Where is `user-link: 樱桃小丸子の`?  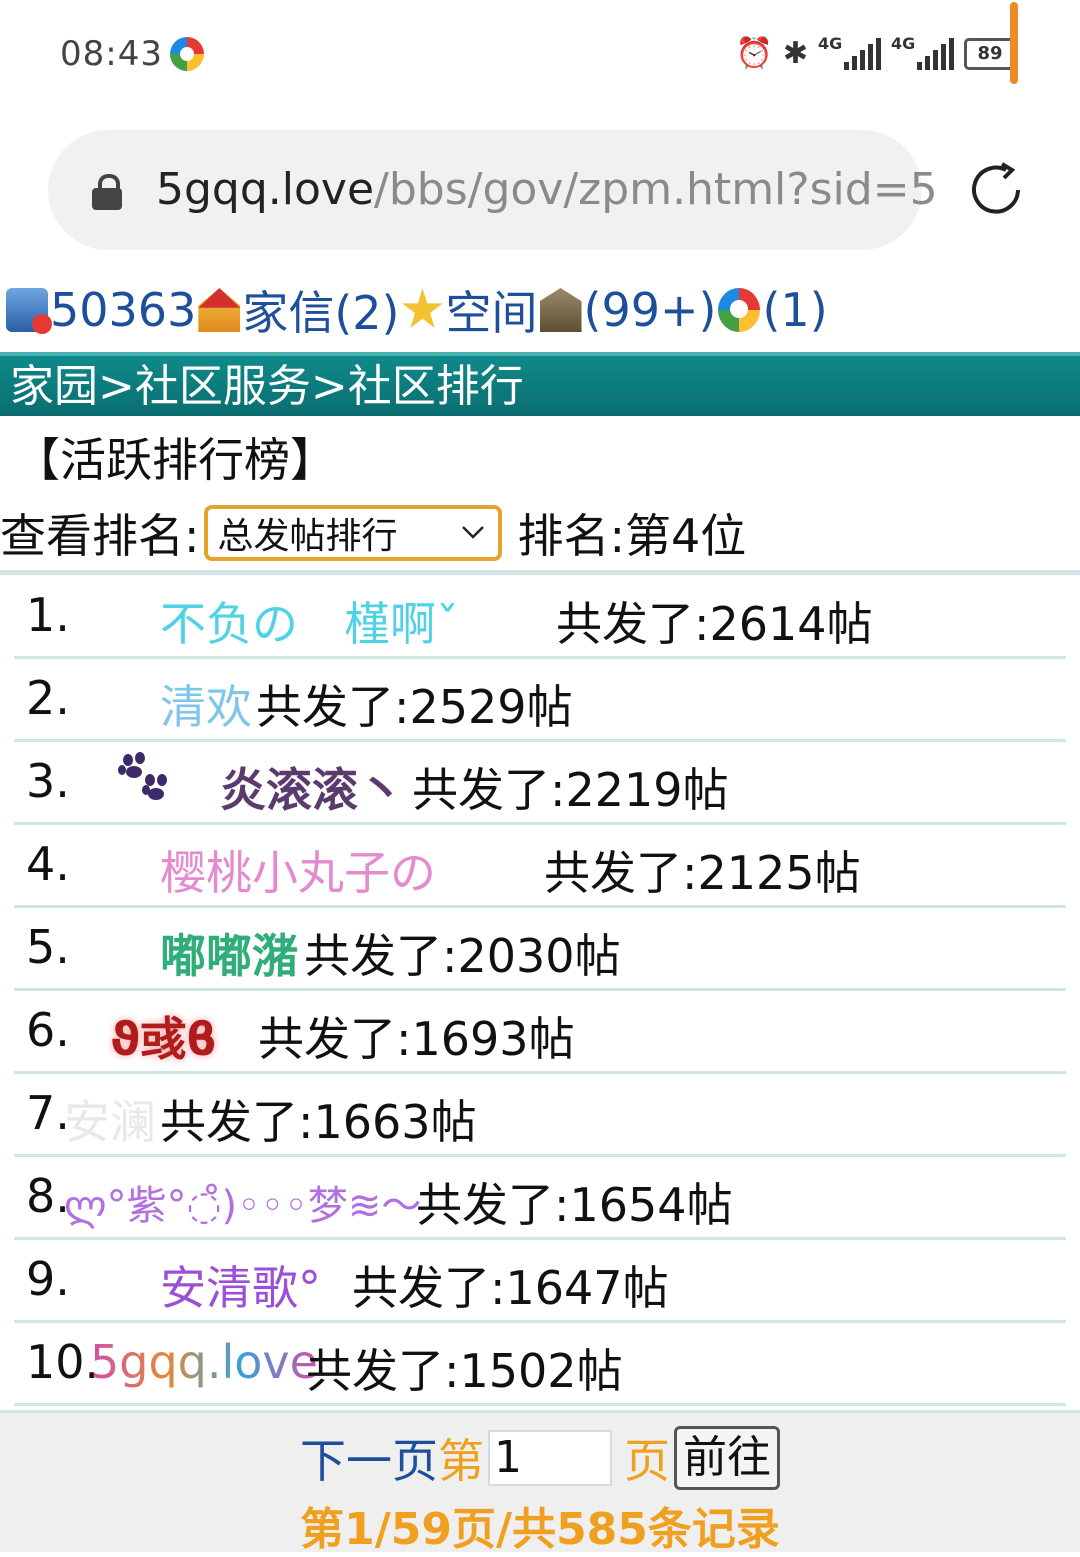 user-link: 樱桃小丸子の is located at coordinates (298, 870).